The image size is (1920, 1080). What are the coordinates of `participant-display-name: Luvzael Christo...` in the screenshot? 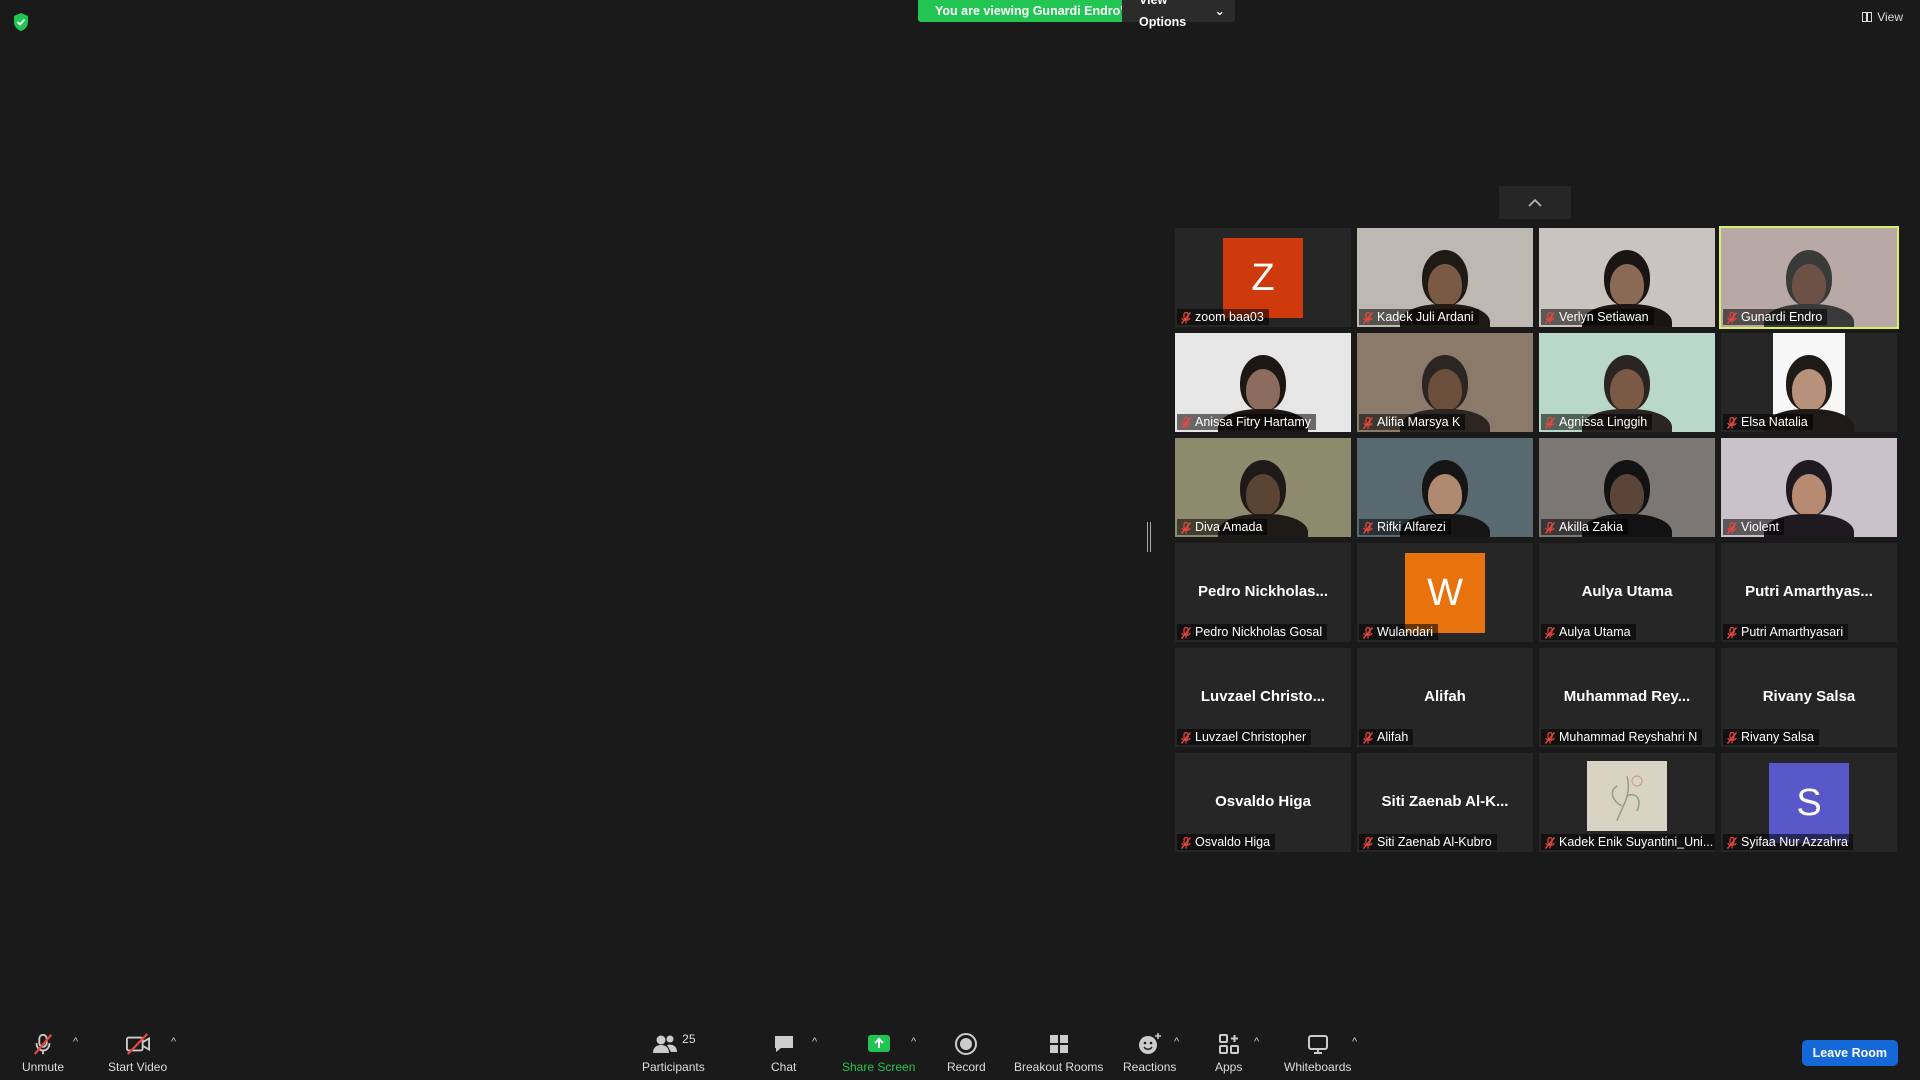 It's located at (1263, 696).